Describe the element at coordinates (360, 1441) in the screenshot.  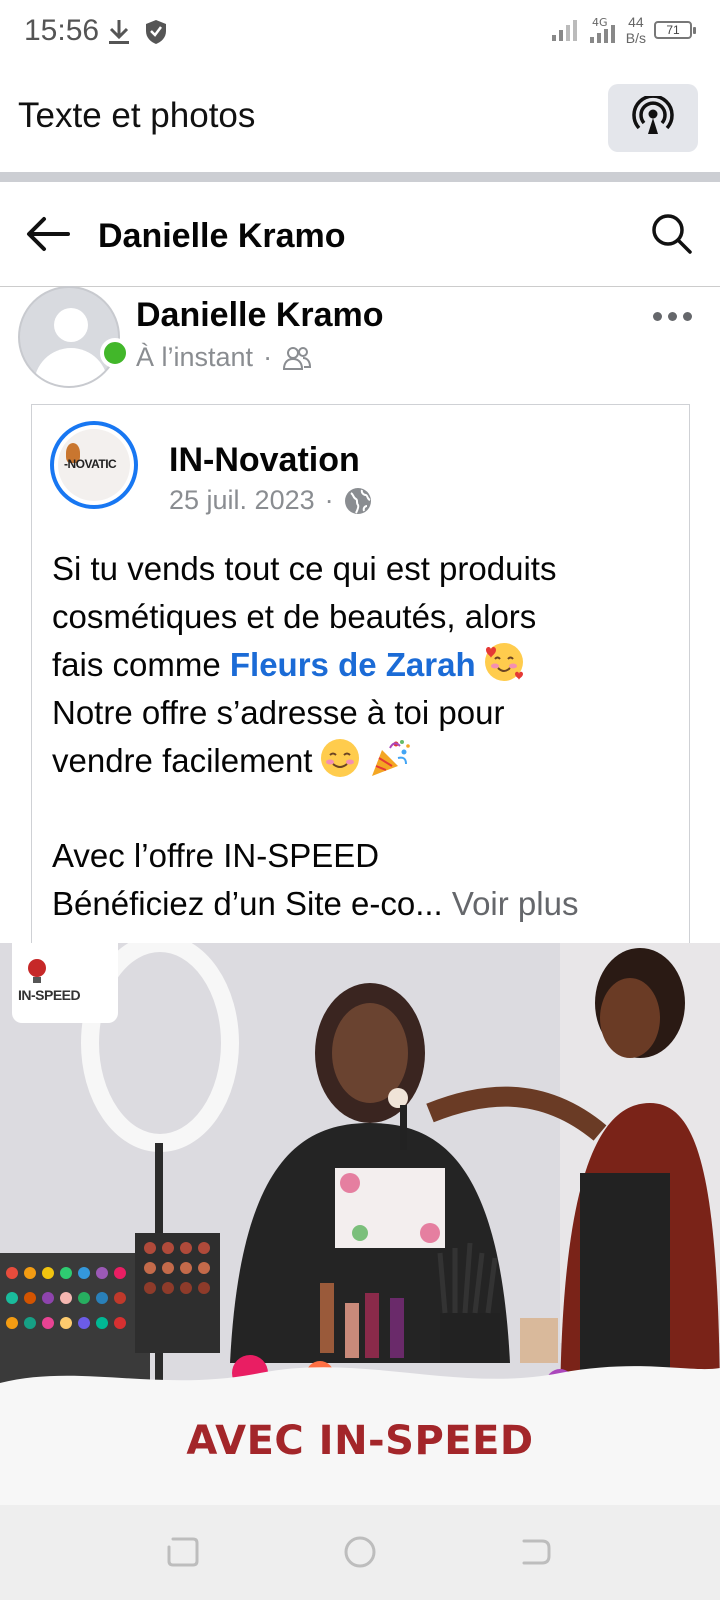
I see `image-caption: AVEC IN-SPEED` at that location.